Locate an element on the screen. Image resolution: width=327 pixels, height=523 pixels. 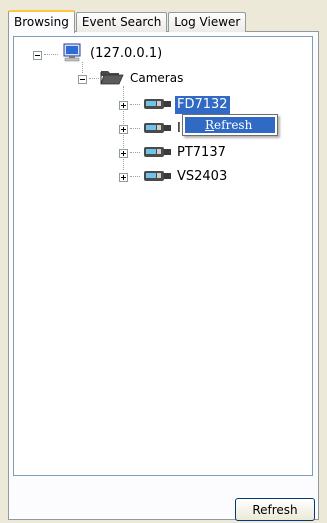
tree-node-root is located at coordinates (37, 55).